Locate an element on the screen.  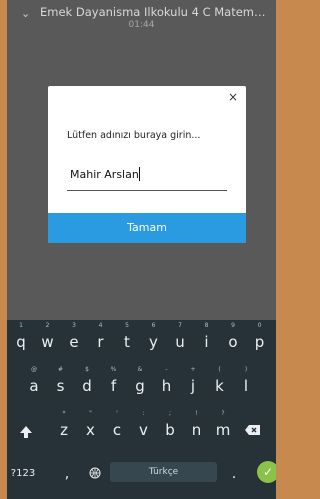
key-u: 7u is located at coordinates (180, 342).